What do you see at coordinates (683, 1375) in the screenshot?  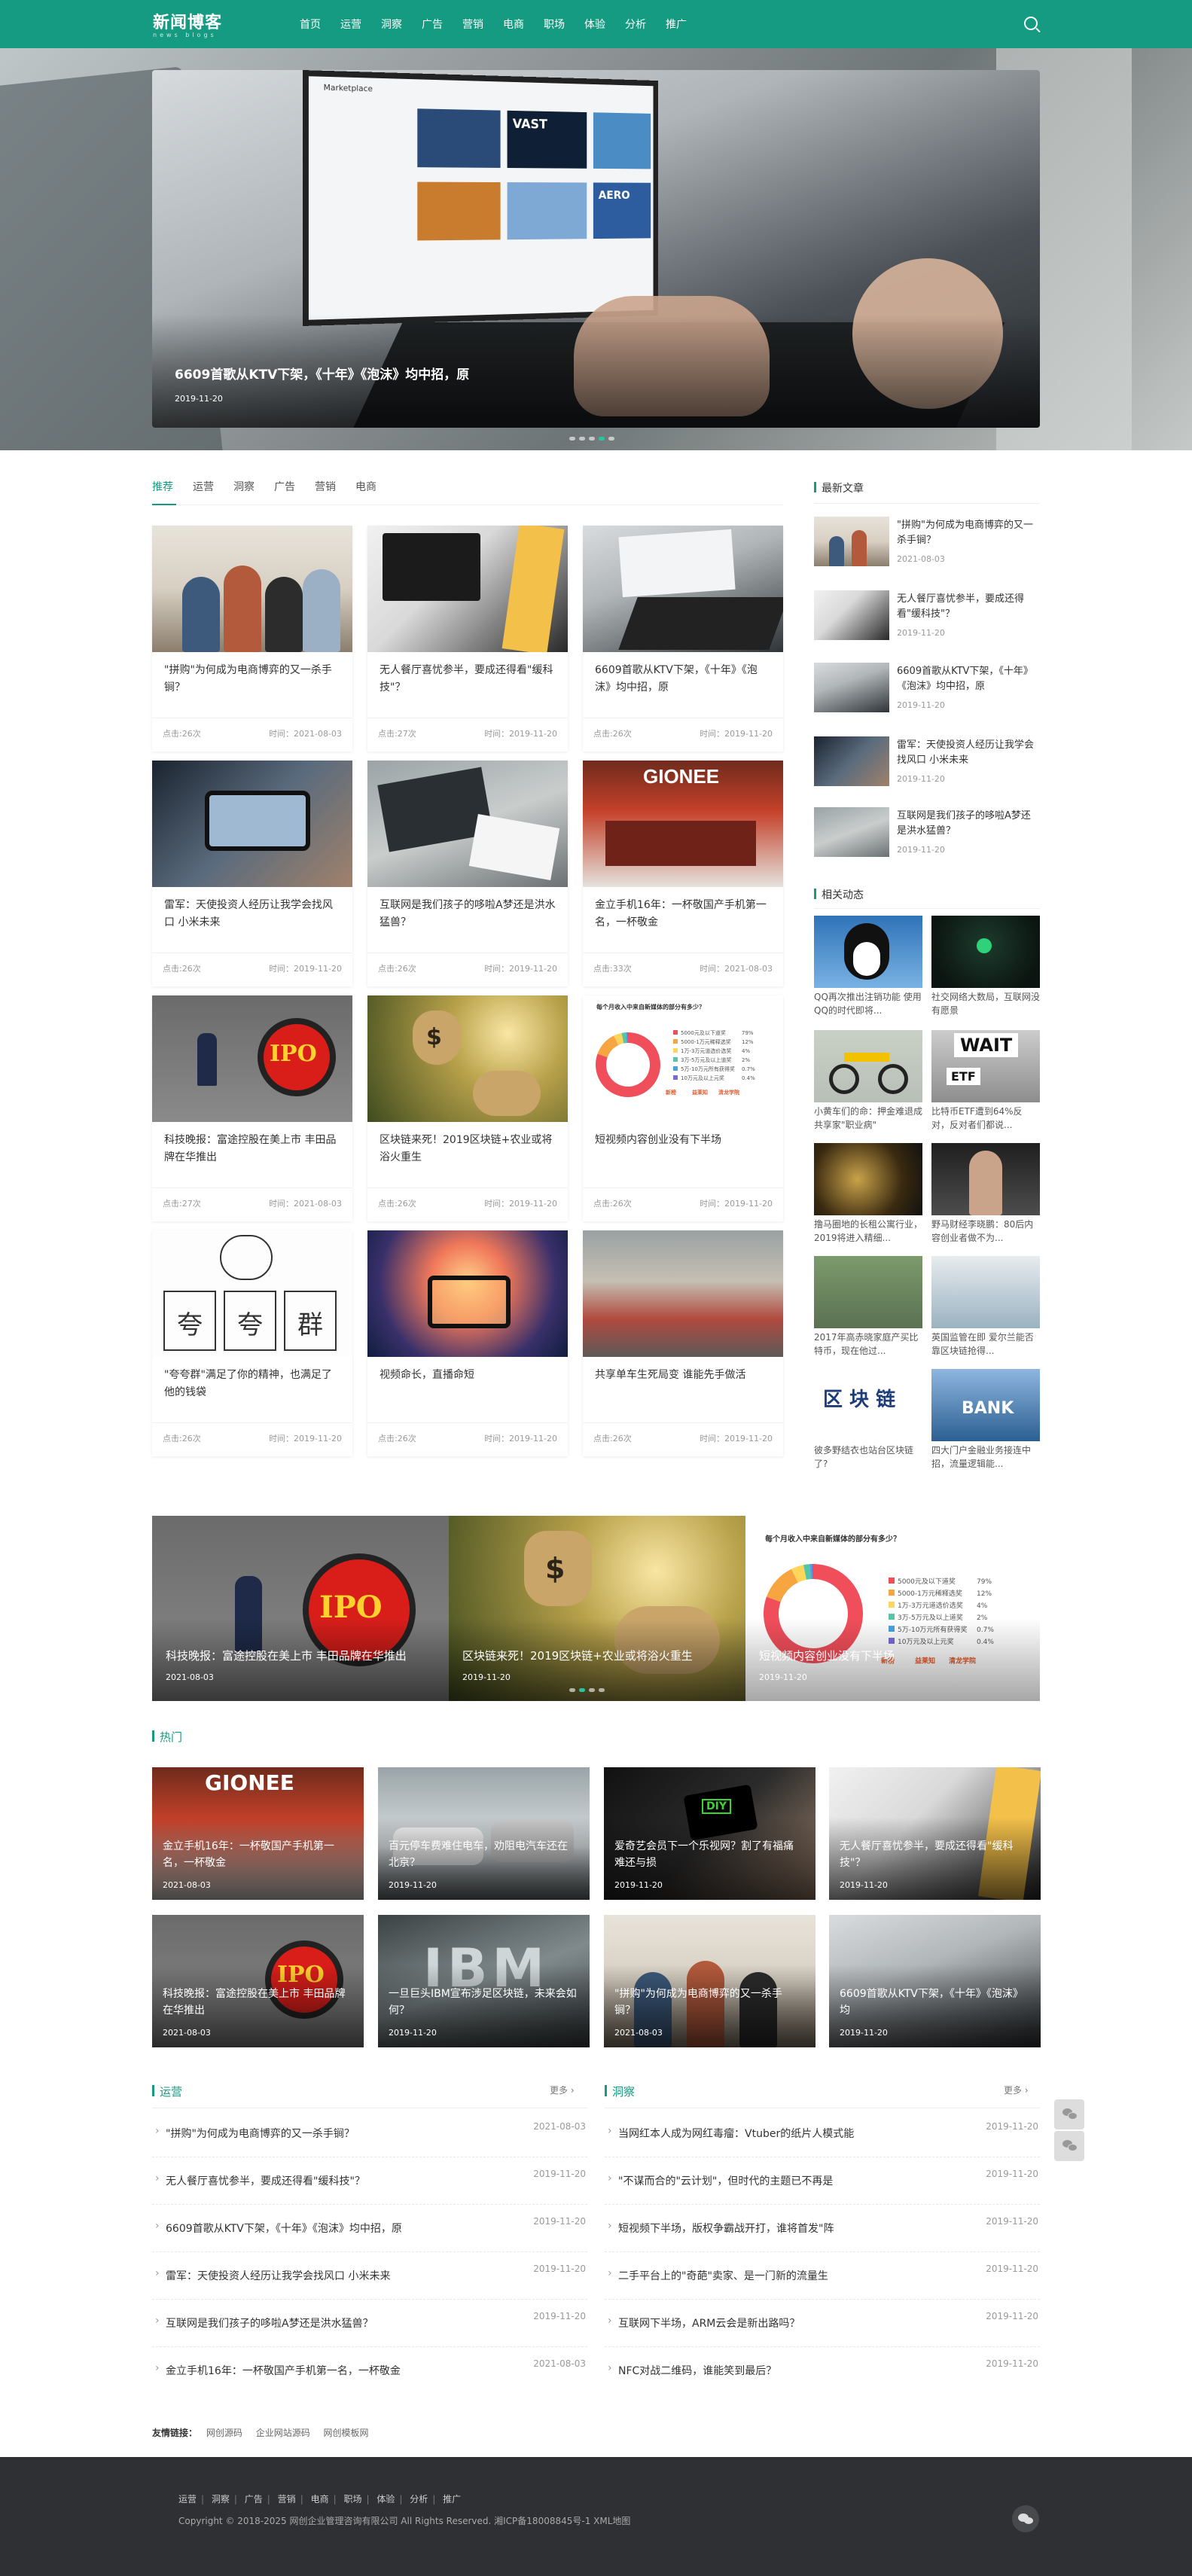 I see `article-title: 共享单车生死局变 谁能先手做活` at bounding box center [683, 1375].